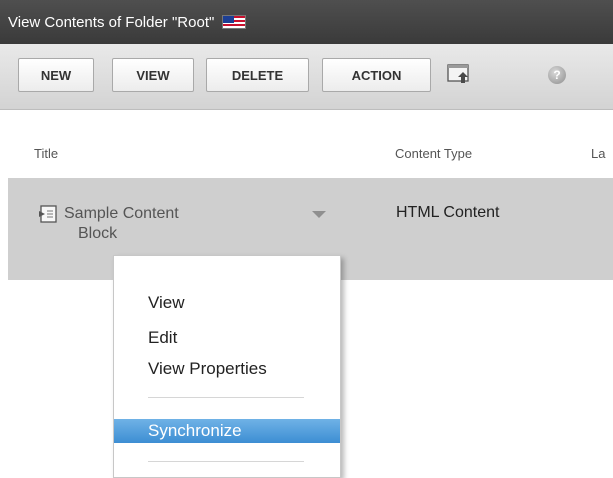 Image resolution: width=613 pixels, height=478 pixels. I want to click on window-titlebar: View Contents of Folder "Root", so click(306, 22).